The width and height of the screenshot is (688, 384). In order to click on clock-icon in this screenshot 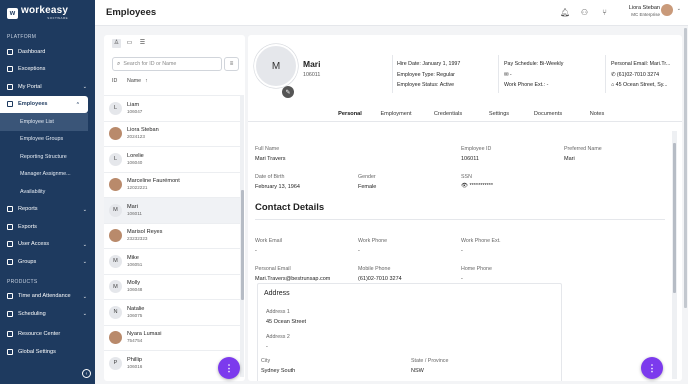, I will do `click(10, 296)`.